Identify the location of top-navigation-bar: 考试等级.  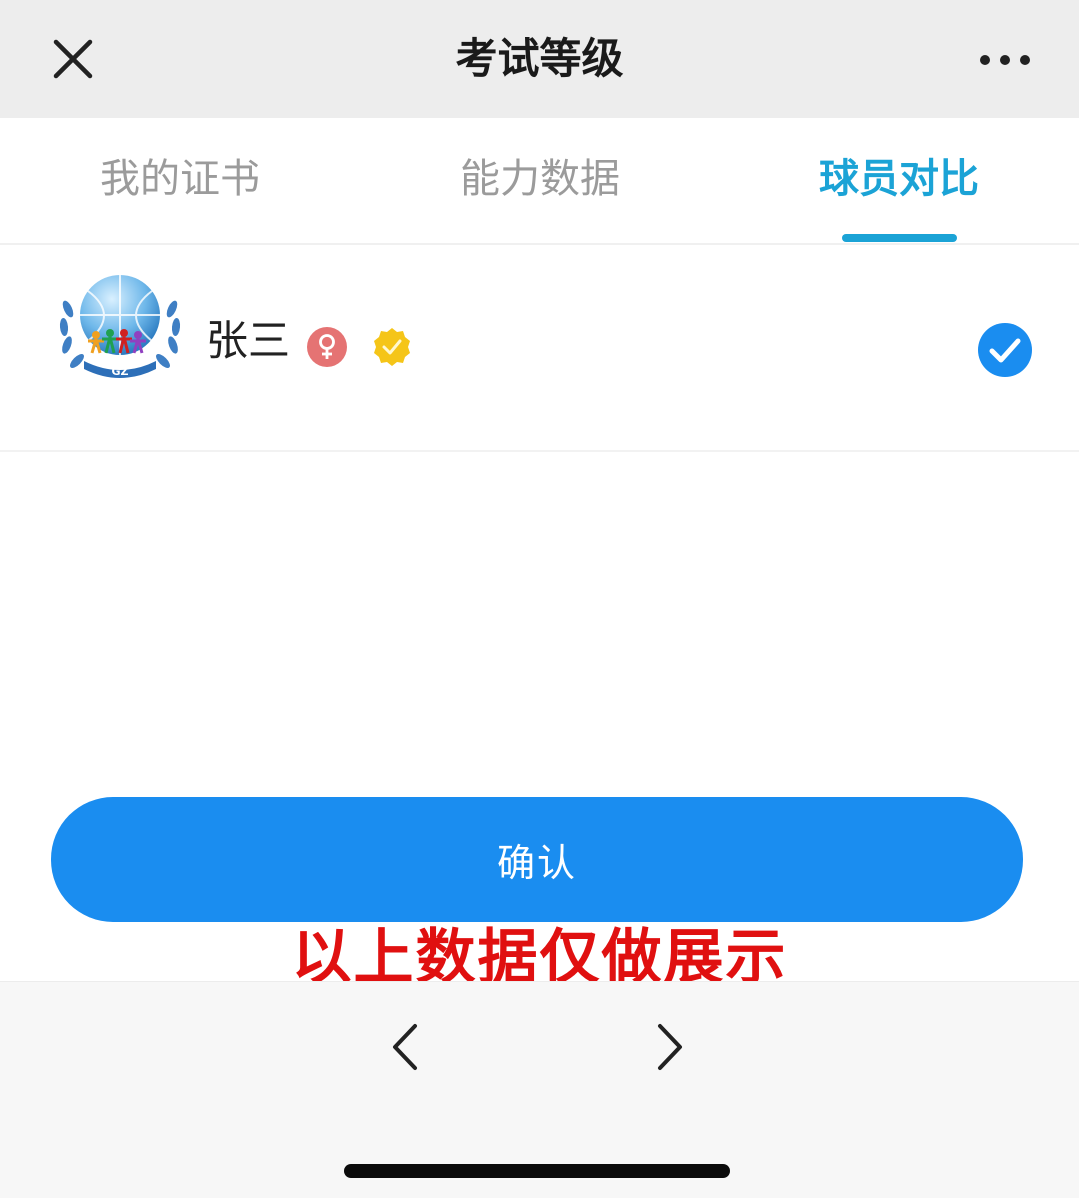
(539, 59).